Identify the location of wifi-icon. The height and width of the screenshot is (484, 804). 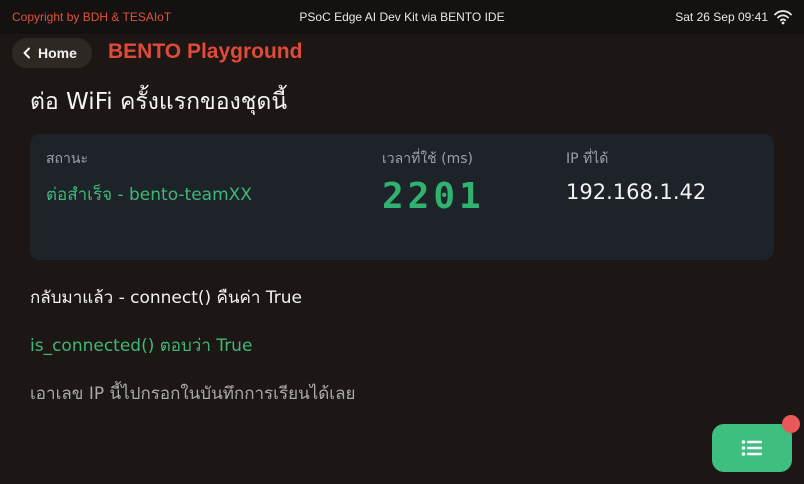
(783, 17).